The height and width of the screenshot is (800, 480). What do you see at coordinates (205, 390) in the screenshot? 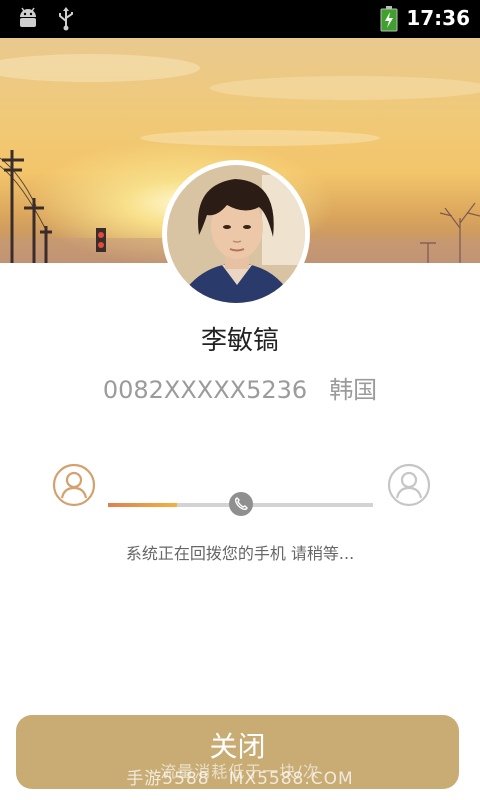
I see `contact-phone-number: 0082XXXXX5236` at bounding box center [205, 390].